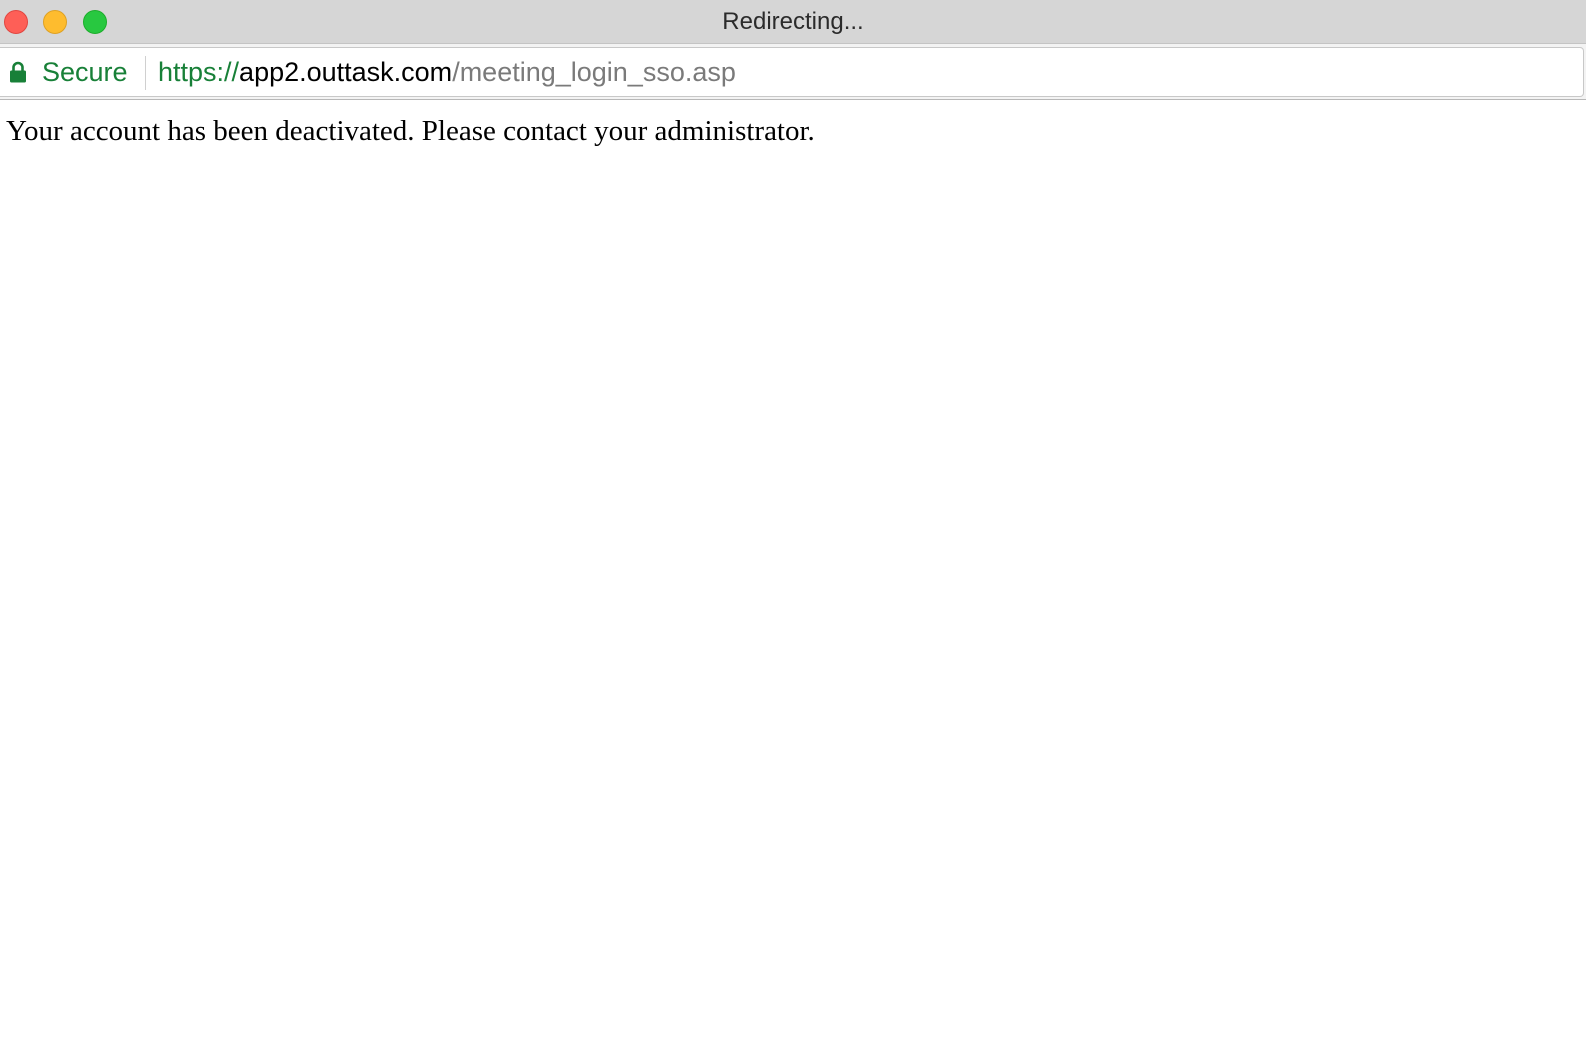  Describe the element at coordinates (85, 72) in the screenshot. I see `secure-label: Secure` at that location.